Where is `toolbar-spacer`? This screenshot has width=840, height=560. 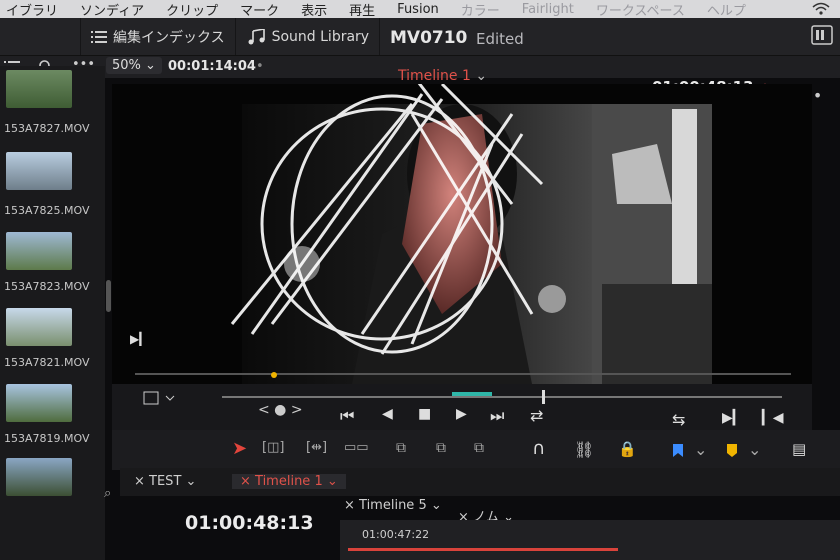 toolbar-spacer is located at coordinates (40, 36).